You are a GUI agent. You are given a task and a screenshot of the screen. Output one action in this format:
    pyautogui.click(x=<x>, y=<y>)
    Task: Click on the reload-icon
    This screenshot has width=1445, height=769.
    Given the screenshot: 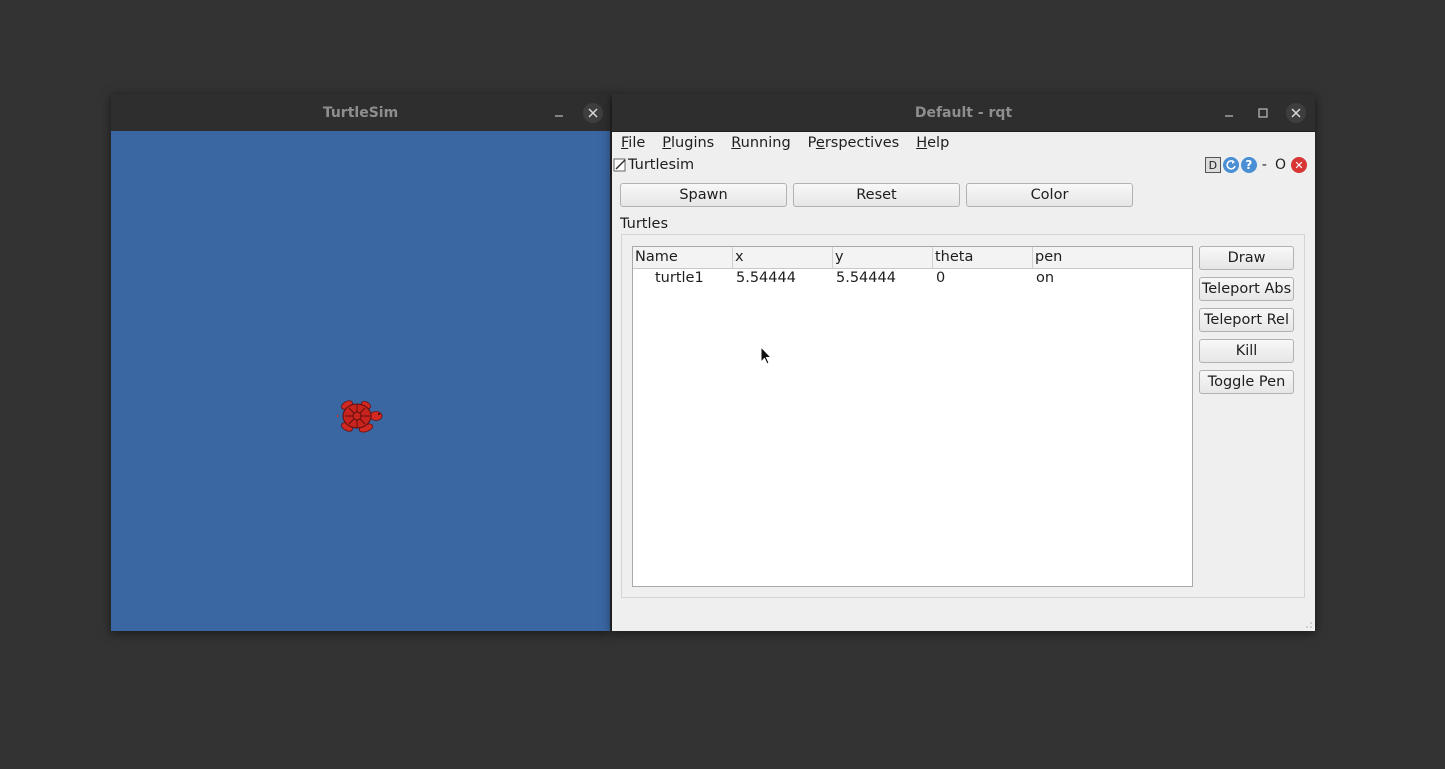 What is the action you would take?
    pyautogui.click(x=1231, y=165)
    